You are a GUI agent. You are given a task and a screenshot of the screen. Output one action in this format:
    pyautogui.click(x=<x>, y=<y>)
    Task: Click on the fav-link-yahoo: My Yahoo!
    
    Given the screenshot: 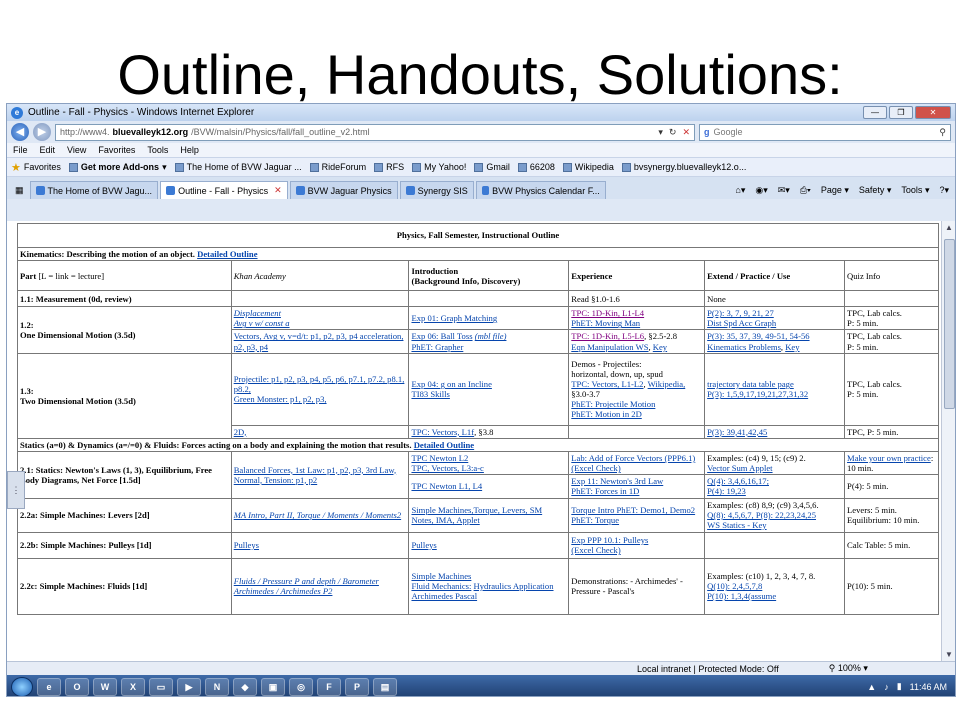 What is the action you would take?
    pyautogui.click(x=439, y=167)
    